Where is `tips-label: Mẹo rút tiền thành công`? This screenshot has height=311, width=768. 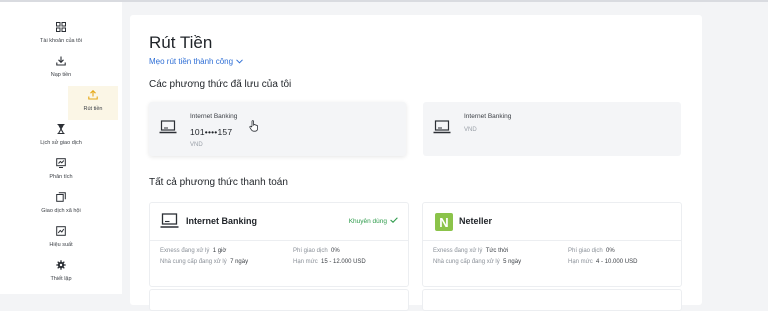 tips-label: Mẹo rút tiền thành công is located at coordinates (191, 61).